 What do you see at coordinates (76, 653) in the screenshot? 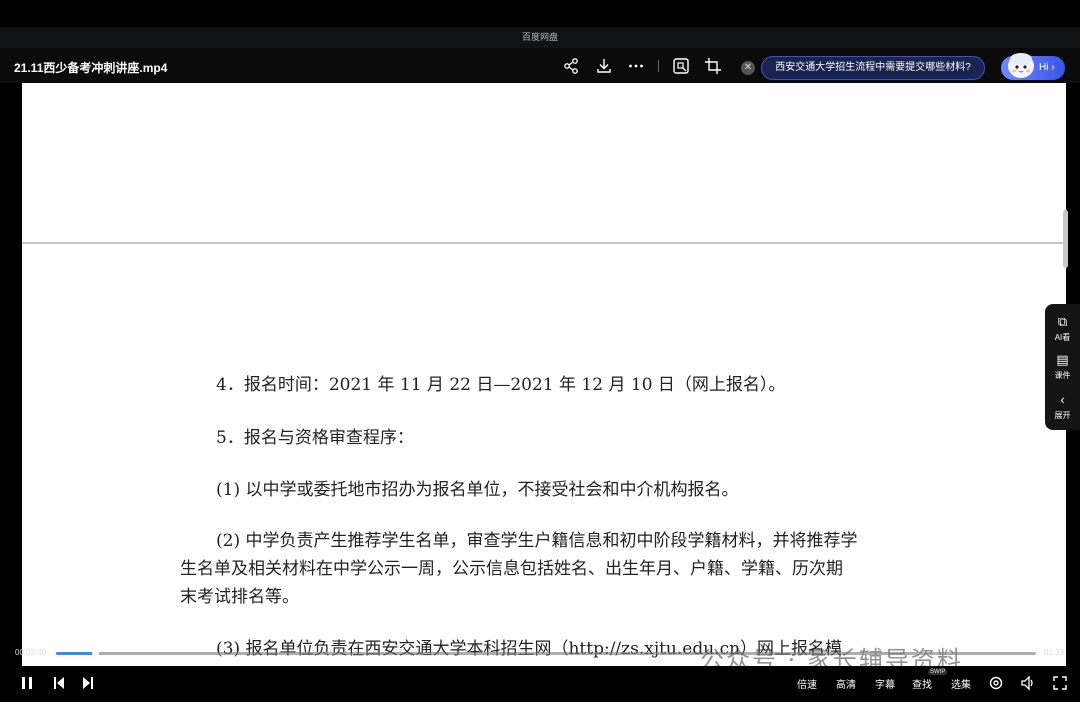
I see `progress-fill` at bounding box center [76, 653].